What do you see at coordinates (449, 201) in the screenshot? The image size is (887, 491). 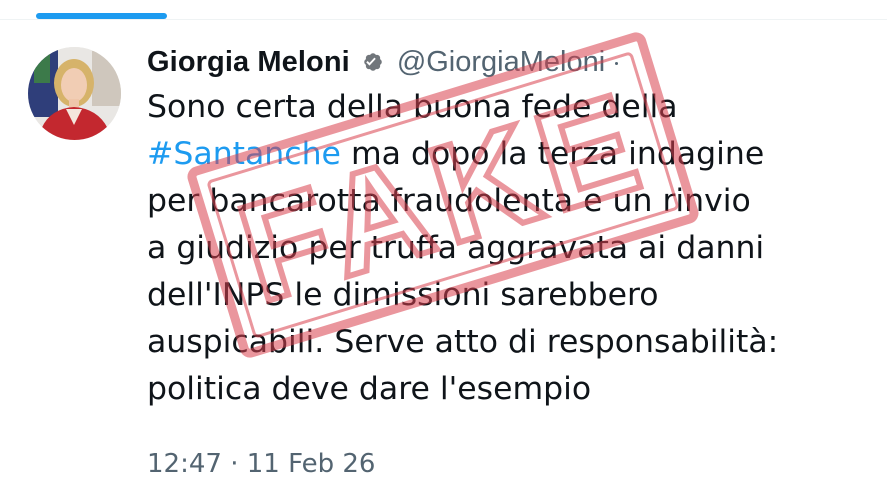 I see `tweet-line: per bancarotta fraudolenta e un rinvio` at bounding box center [449, 201].